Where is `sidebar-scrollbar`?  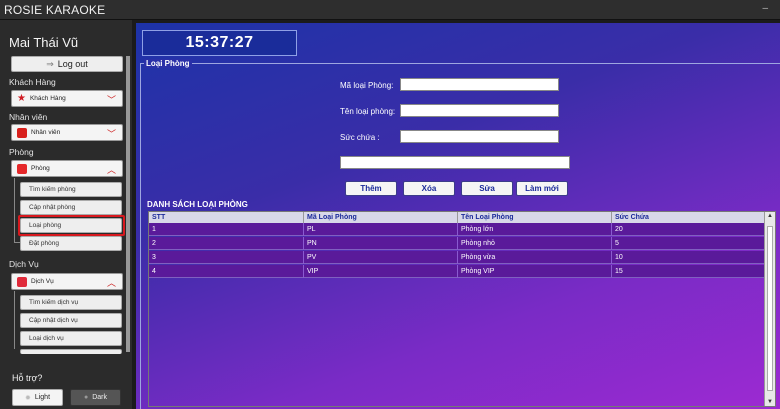 sidebar-scrollbar is located at coordinates (128, 204).